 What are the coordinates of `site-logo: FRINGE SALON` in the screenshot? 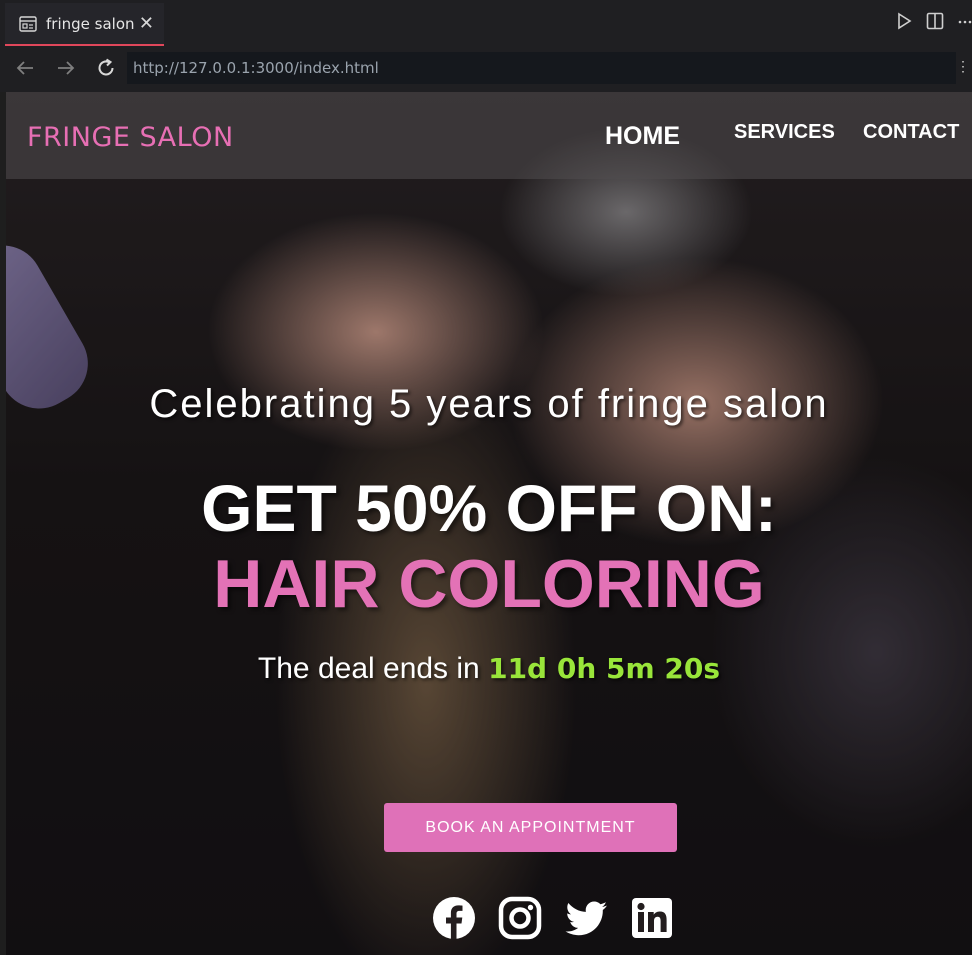 It's located at (130, 137).